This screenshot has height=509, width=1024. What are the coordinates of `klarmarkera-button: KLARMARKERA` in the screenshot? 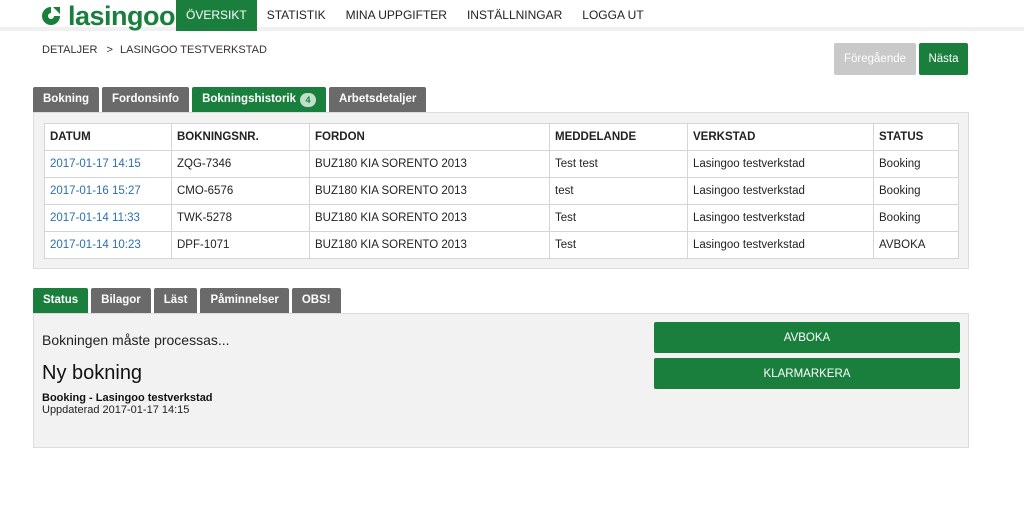 It's located at (807, 373).